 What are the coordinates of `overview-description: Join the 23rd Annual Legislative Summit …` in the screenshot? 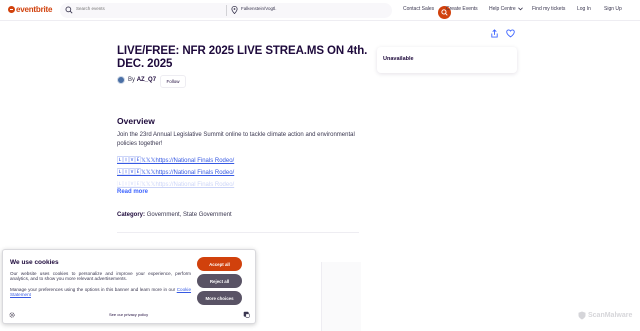 It's located at (236, 139).